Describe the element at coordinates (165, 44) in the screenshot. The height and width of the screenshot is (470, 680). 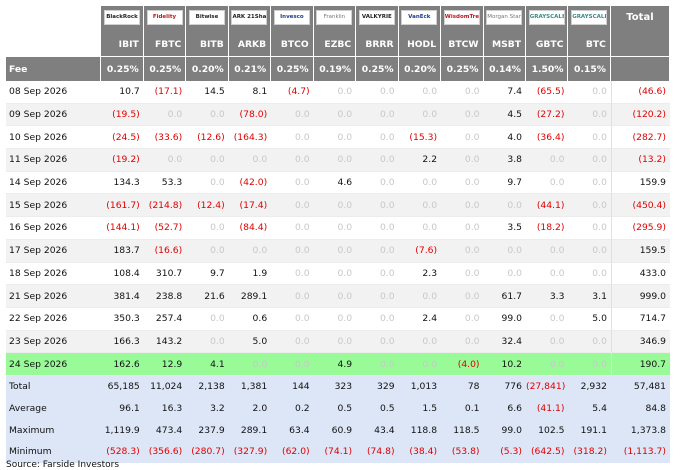
I see `ticker-header: FBTC` at that location.